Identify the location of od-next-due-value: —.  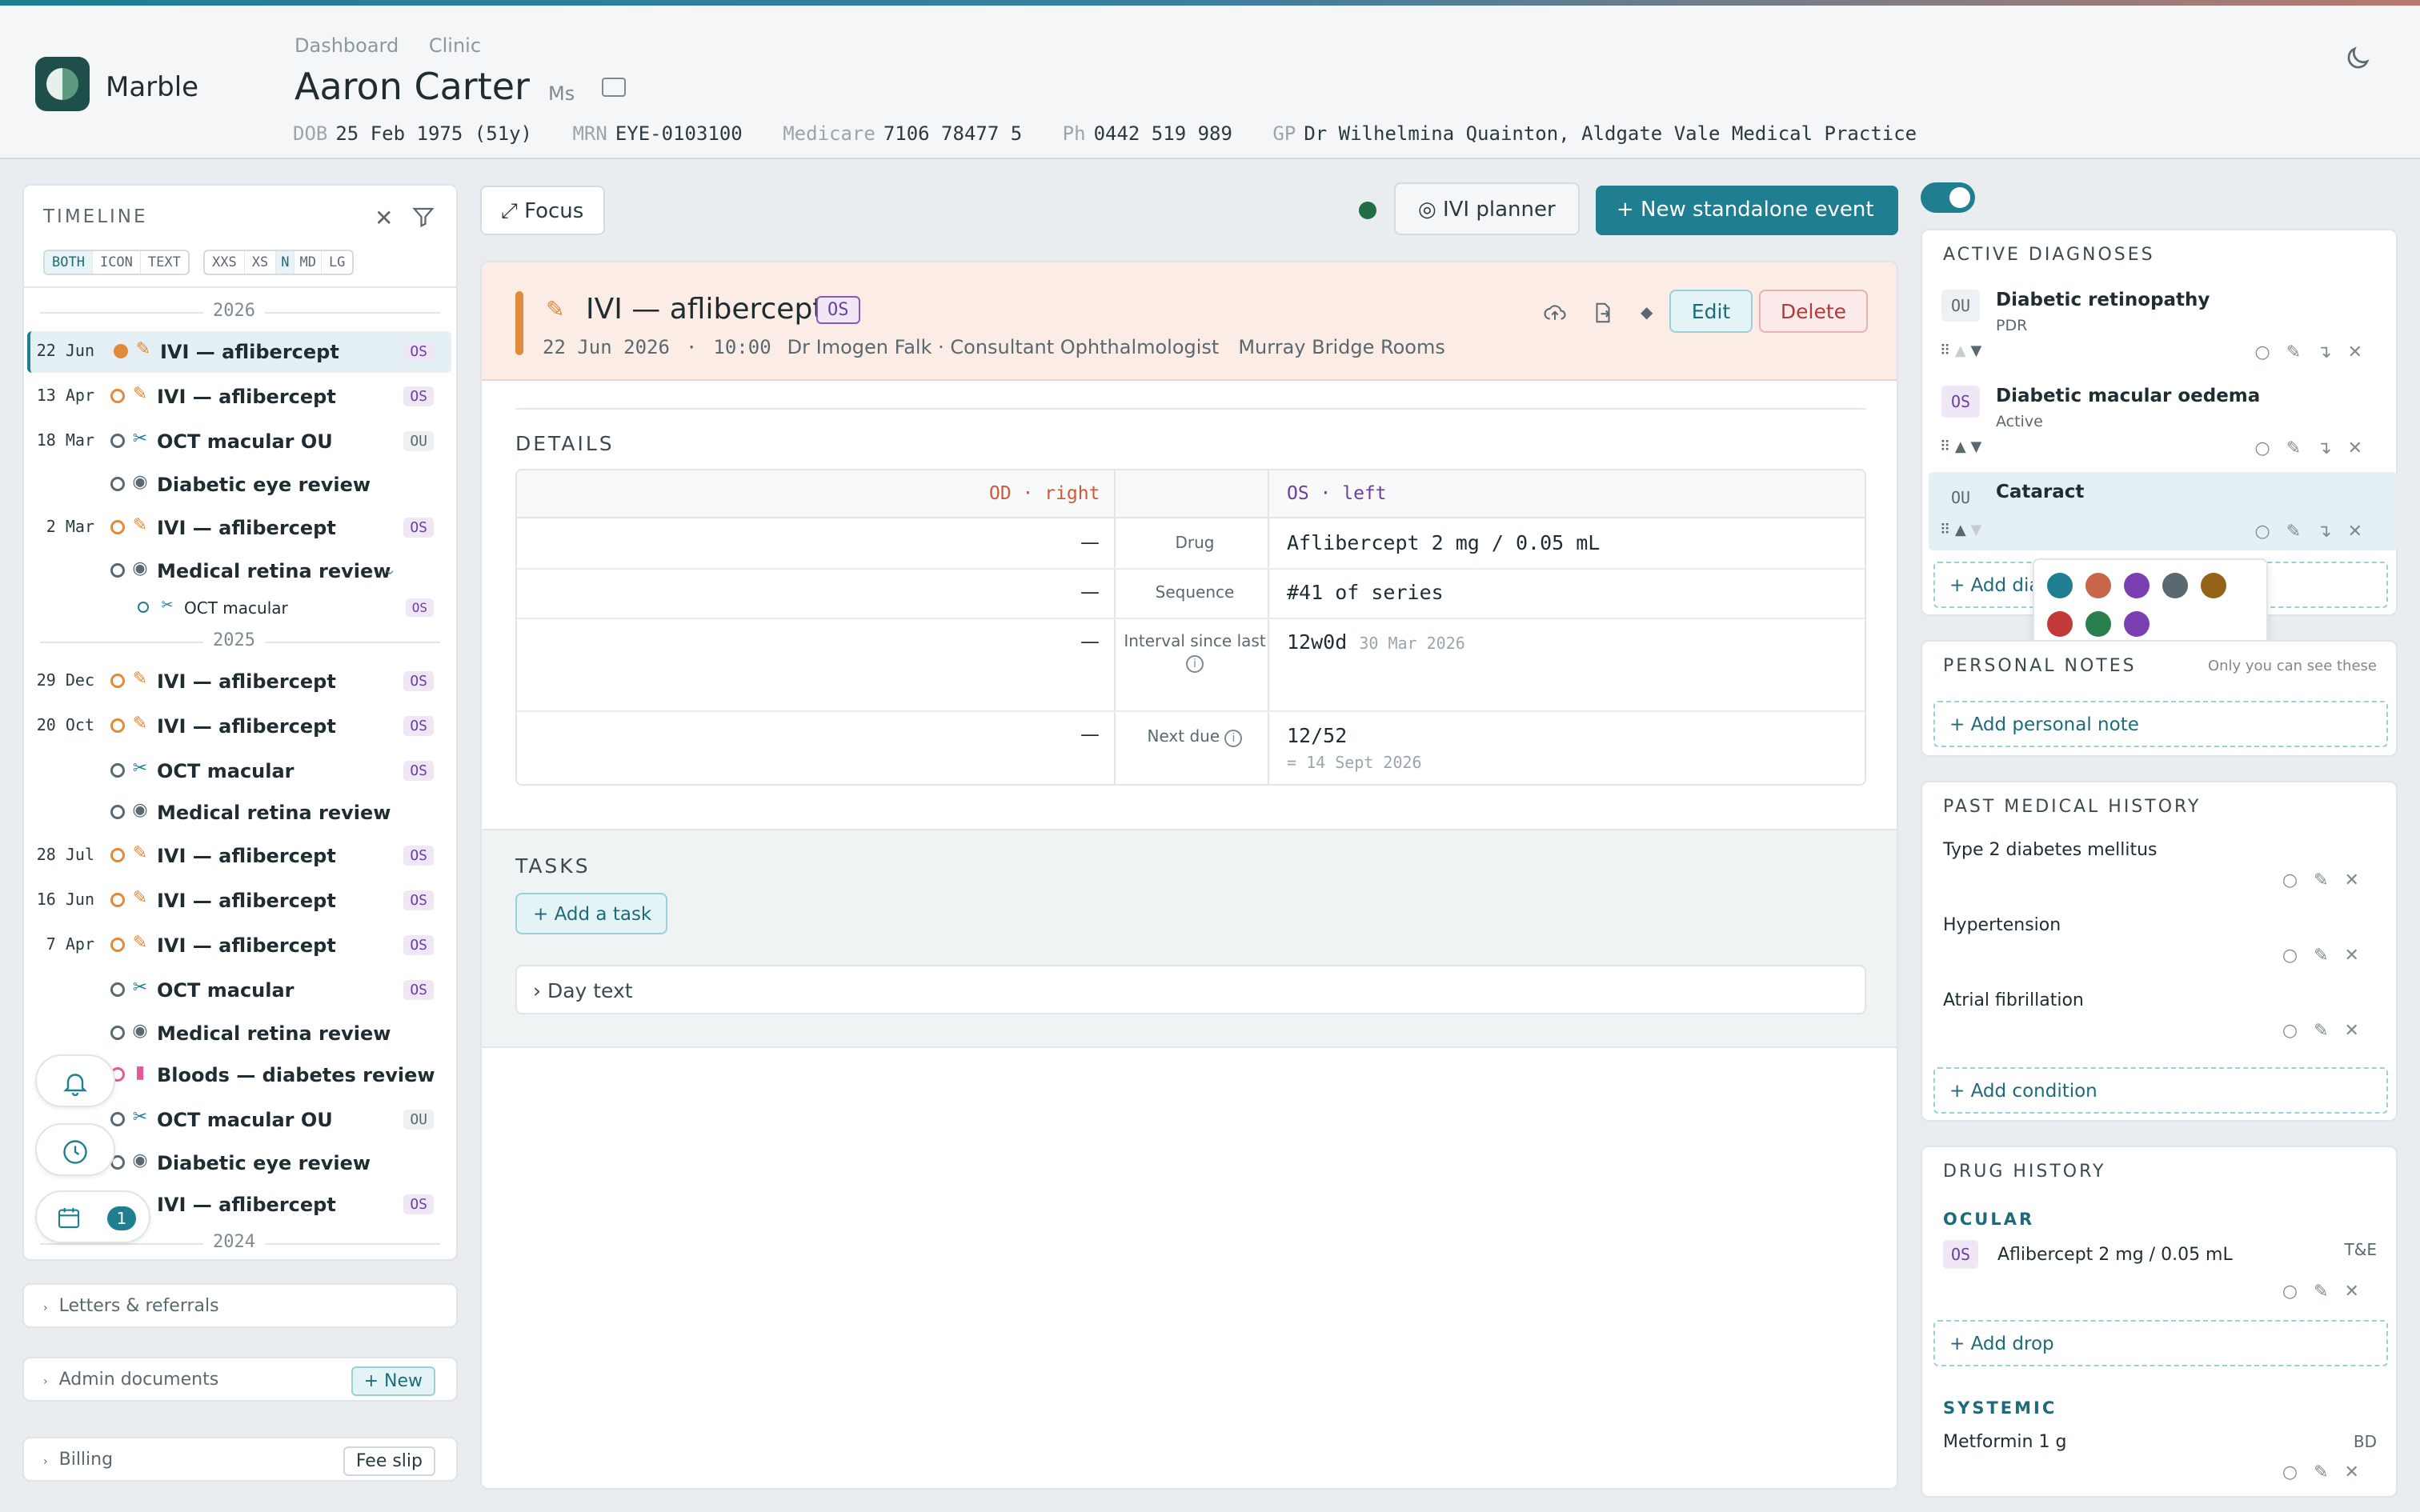
(1090, 734).